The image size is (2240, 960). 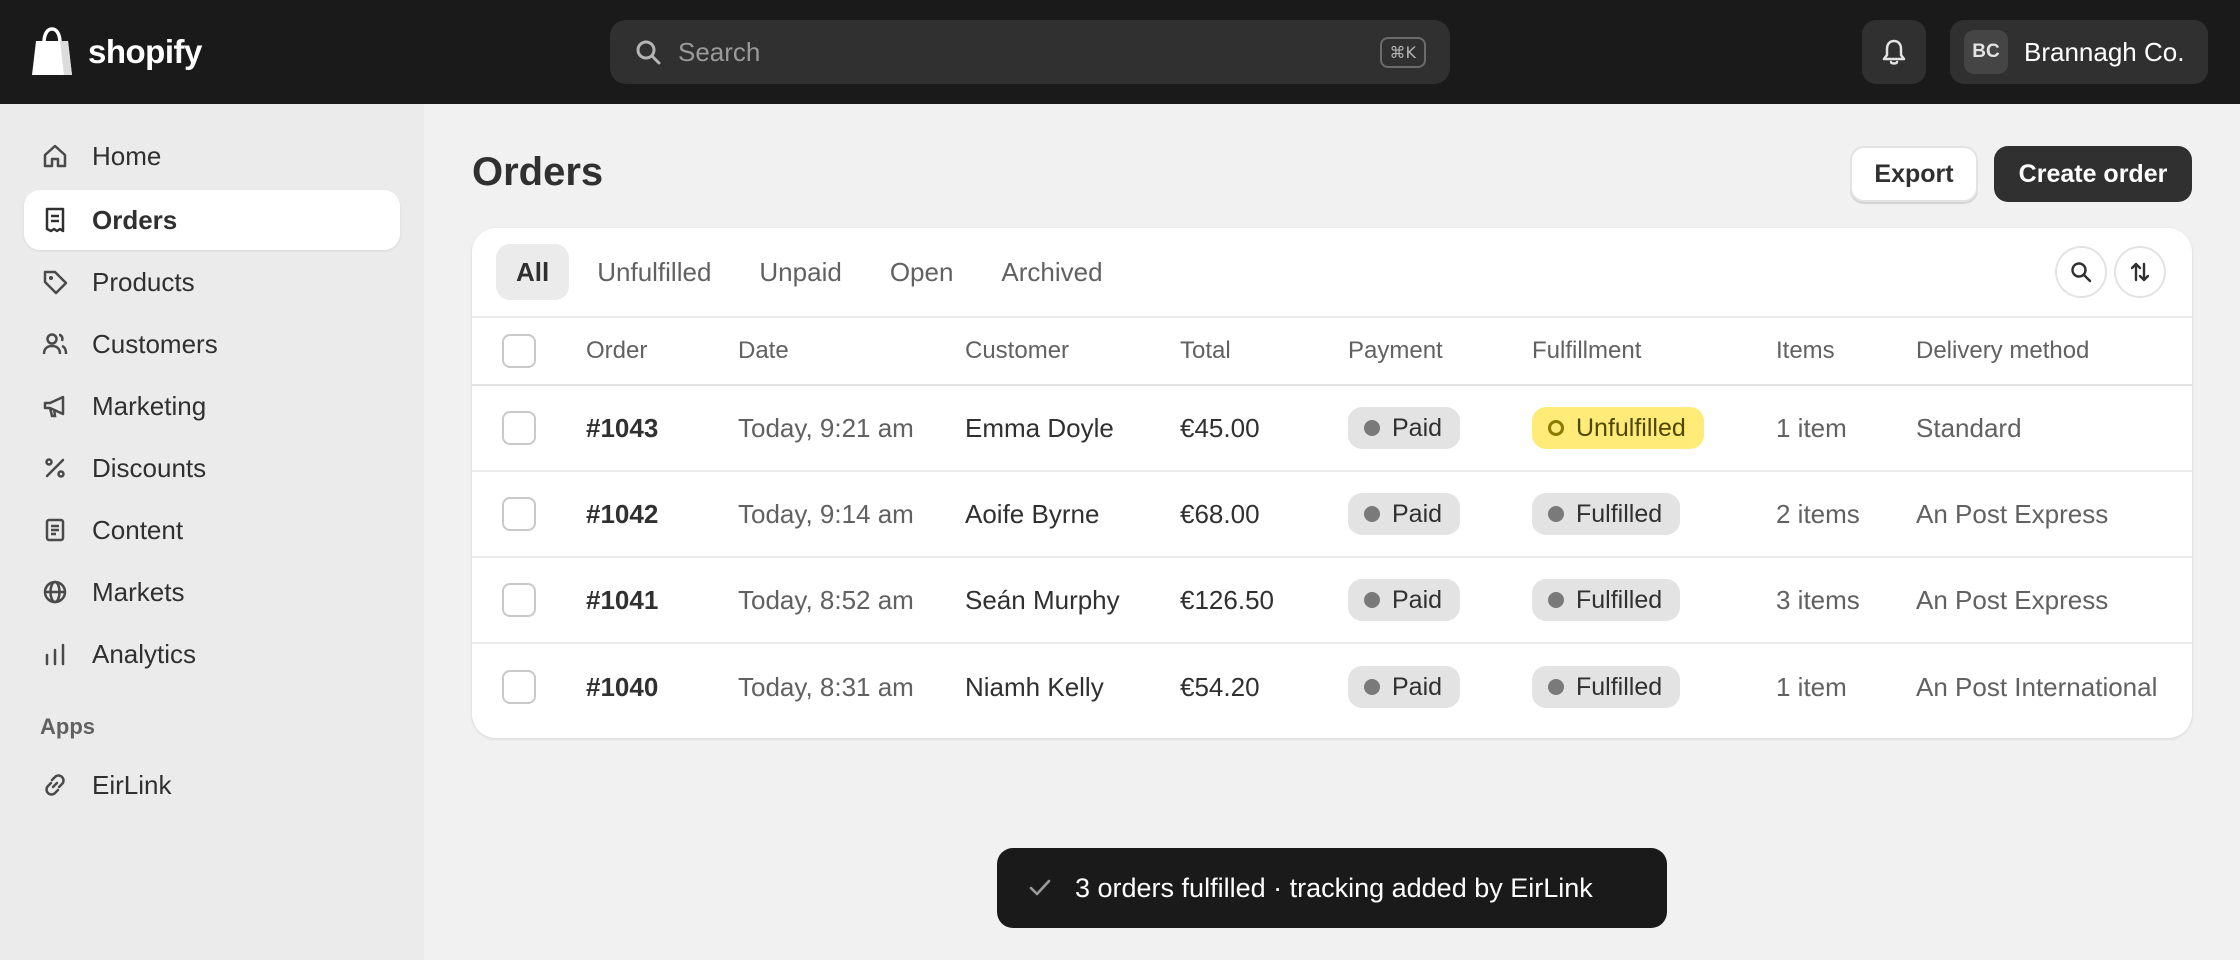 I want to click on sidebar-item-label: Analytics, so click(x=144, y=653).